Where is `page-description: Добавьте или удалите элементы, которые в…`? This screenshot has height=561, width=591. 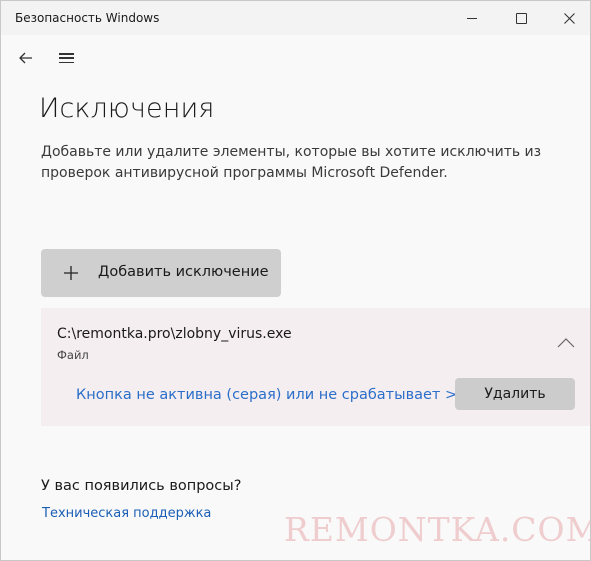 page-description: Добавьте или удалите элементы, которые в… is located at coordinates (291, 162).